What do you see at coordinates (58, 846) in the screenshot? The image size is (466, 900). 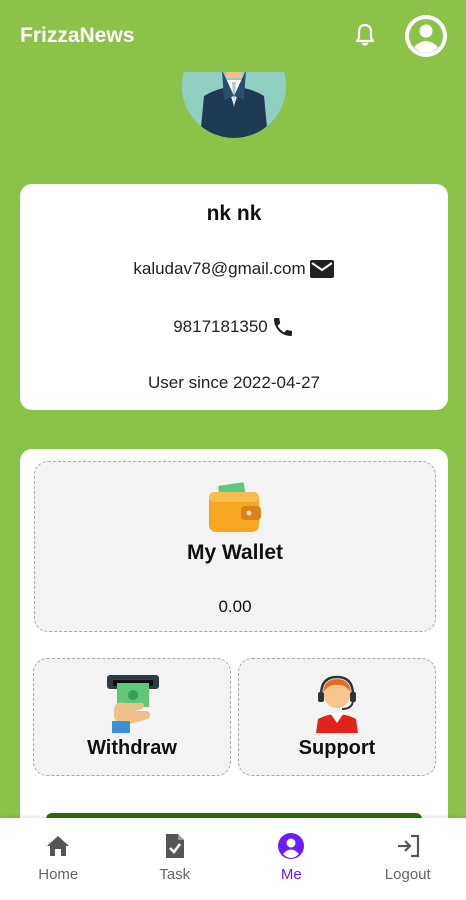 I see `home-icon` at bounding box center [58, 846].